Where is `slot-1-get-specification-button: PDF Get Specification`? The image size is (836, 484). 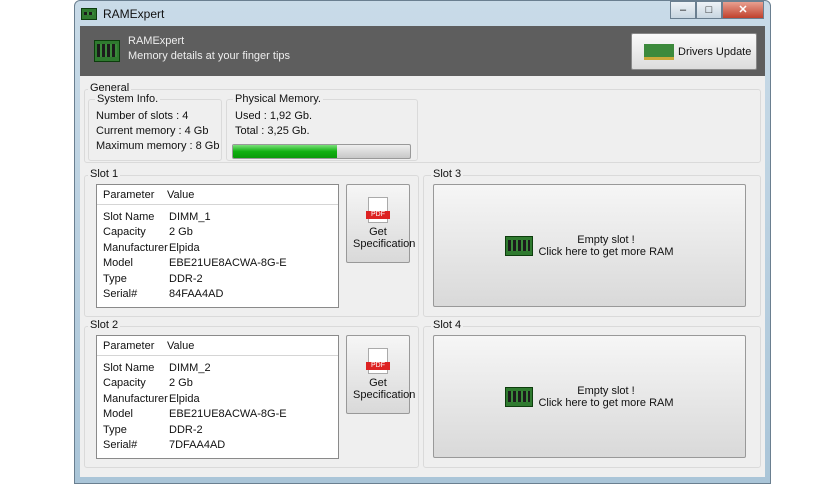
slot-1-get-specification-button: PDF Get Specification is located at coordinates (381, 223).